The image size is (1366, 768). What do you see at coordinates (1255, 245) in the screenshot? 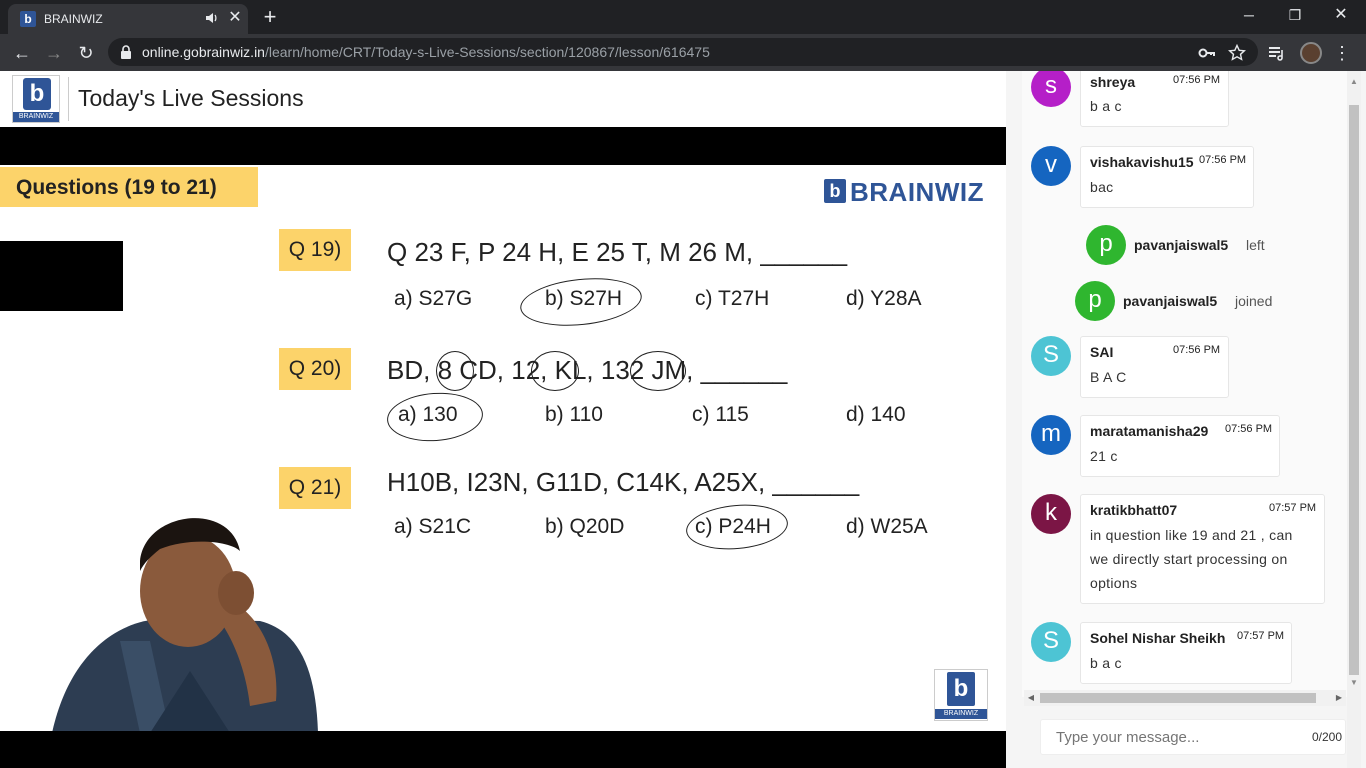
I see `event-action: left` at bounding box center [1255, 245].